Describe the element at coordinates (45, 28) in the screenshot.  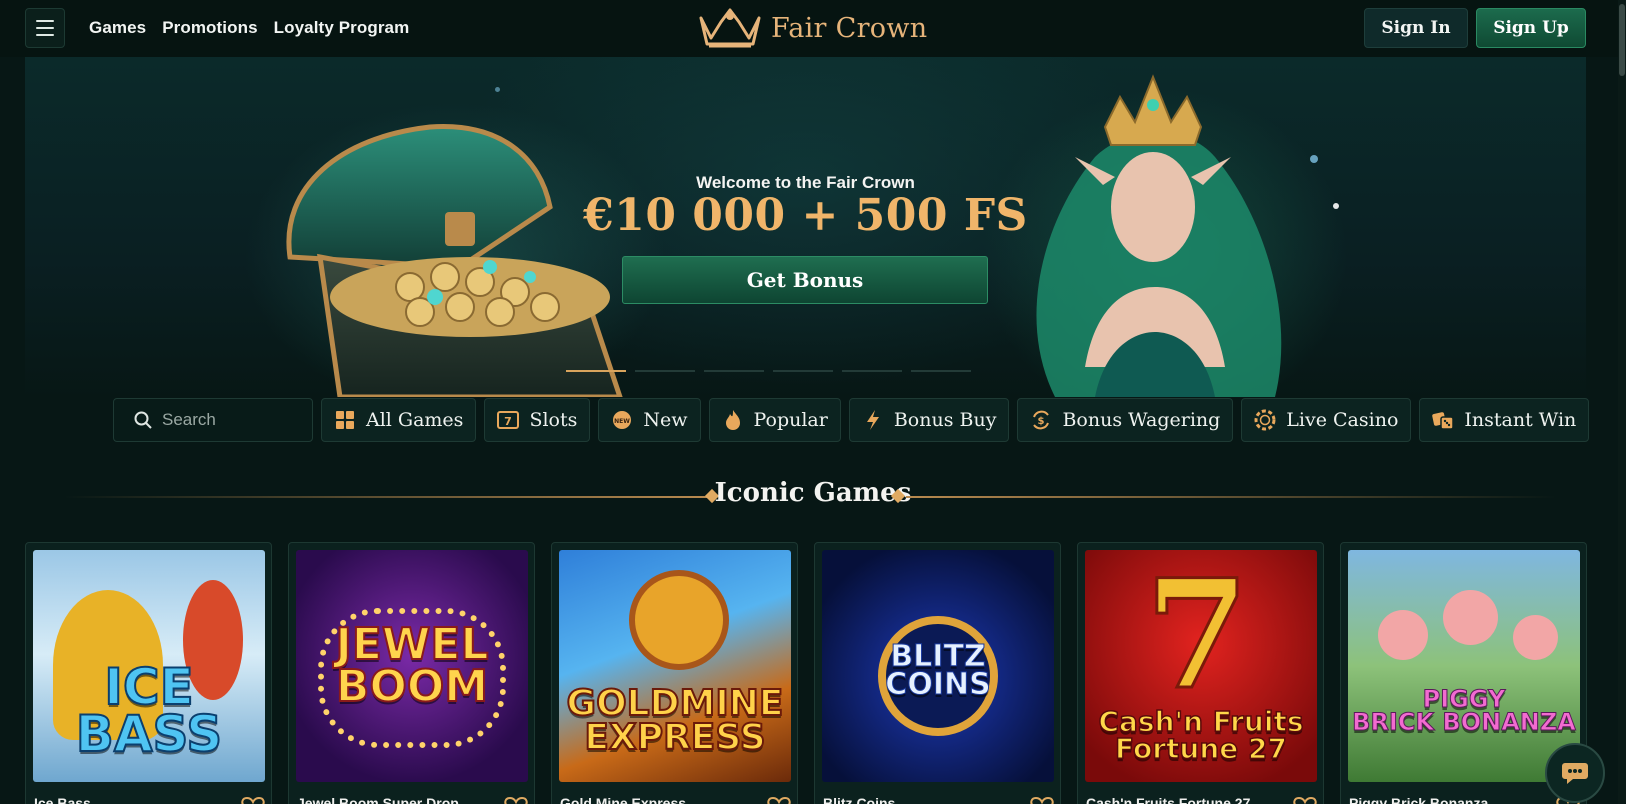
I see `menu-icon` at that location.